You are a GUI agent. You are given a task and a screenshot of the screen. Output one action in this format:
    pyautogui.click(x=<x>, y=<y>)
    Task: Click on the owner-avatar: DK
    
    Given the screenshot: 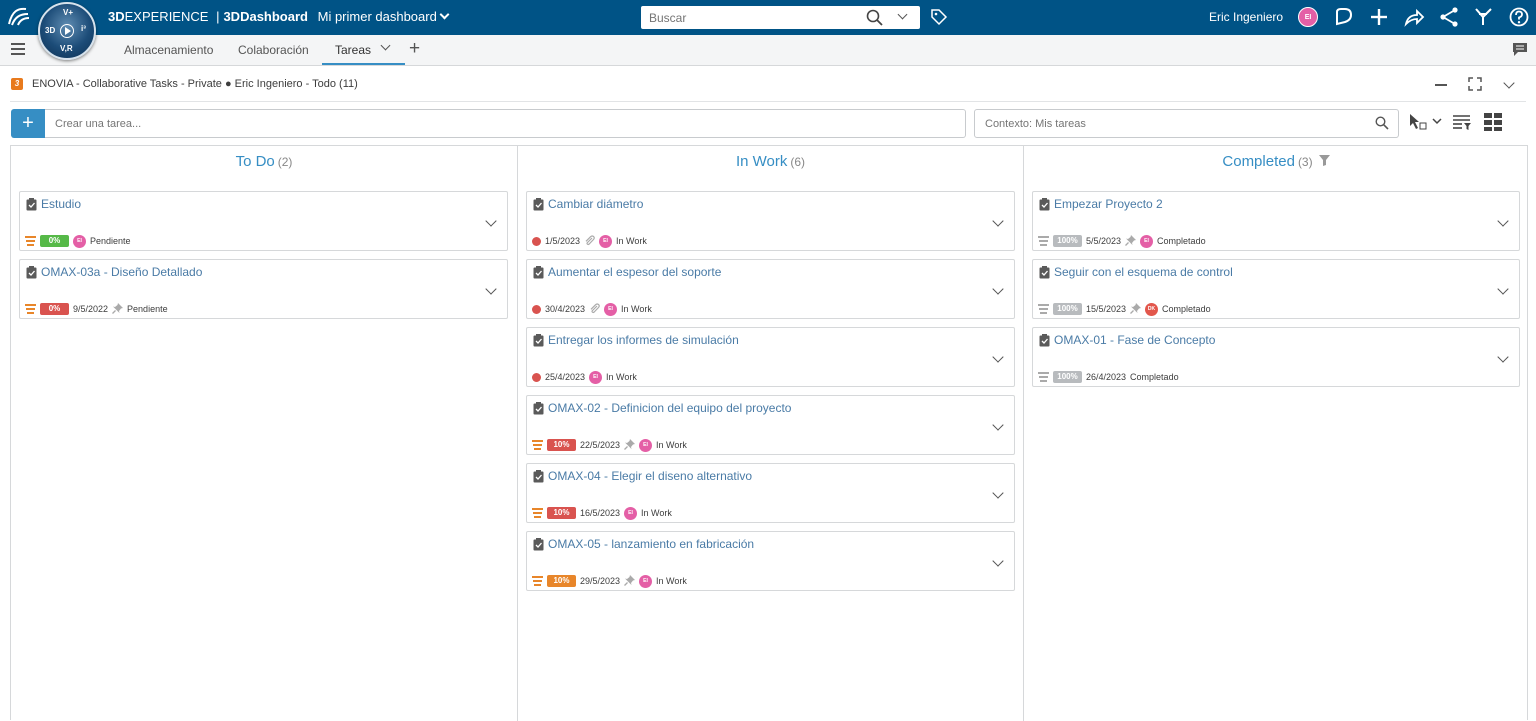 What is the action you would take?
    pyautogui.click(x=1152, y=309)
    